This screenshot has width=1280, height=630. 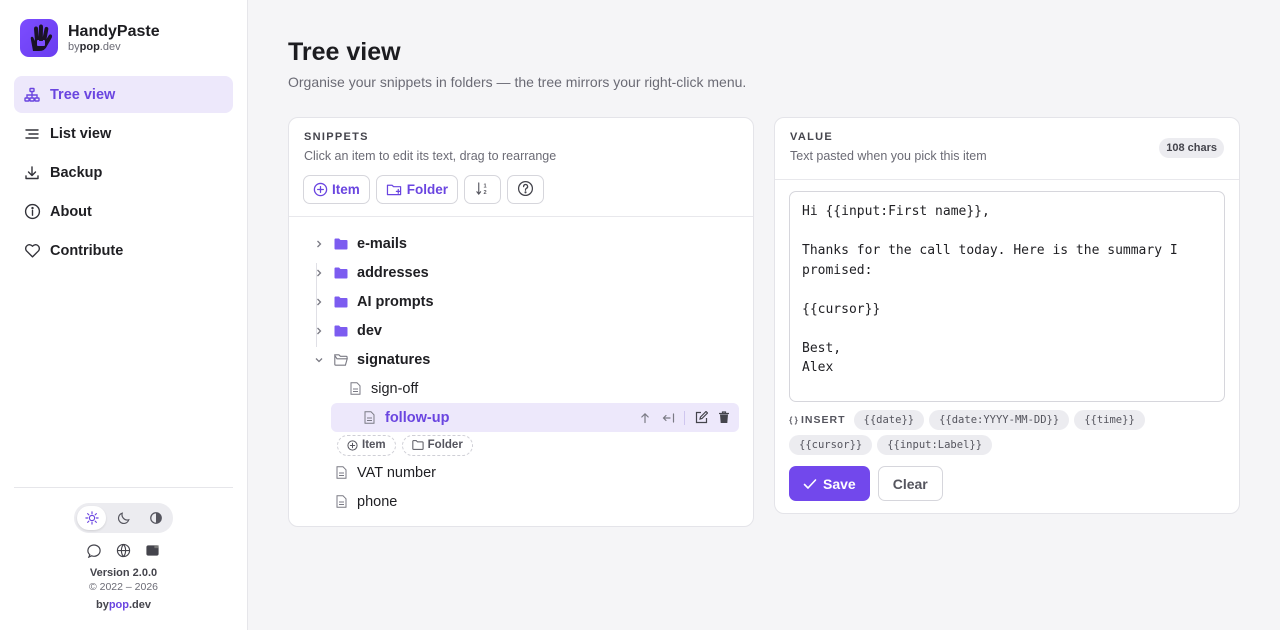 I want to click on value-divider, so click(x=1007, y=179).